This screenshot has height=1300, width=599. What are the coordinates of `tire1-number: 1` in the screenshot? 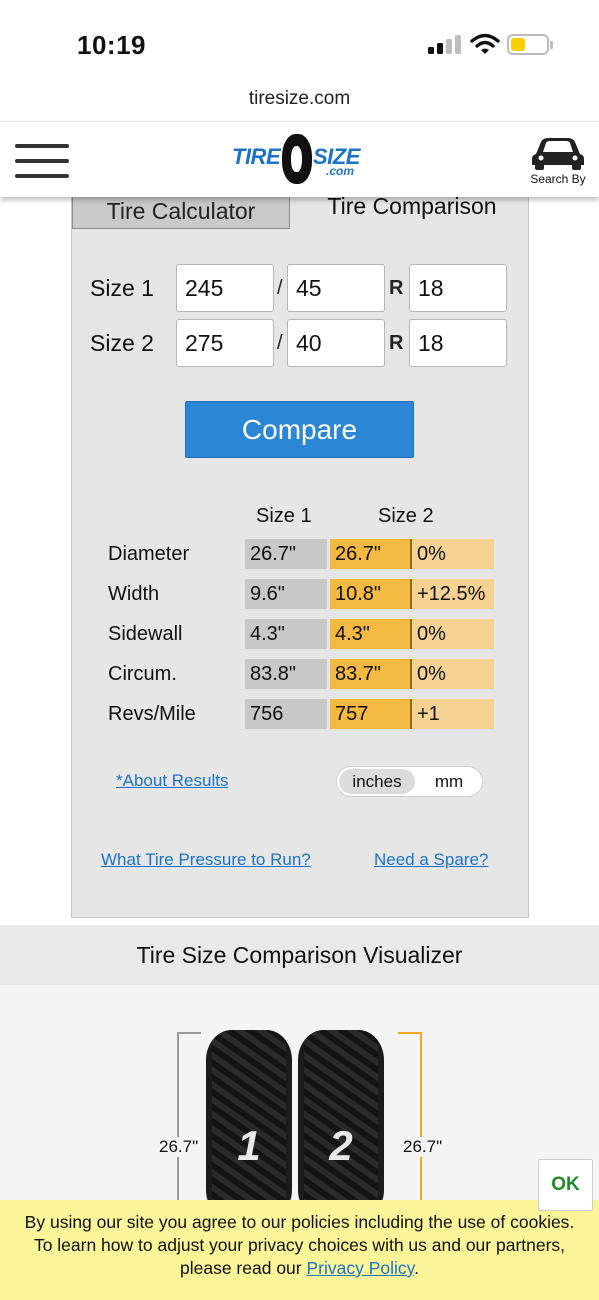 It's located at (249, 1145).